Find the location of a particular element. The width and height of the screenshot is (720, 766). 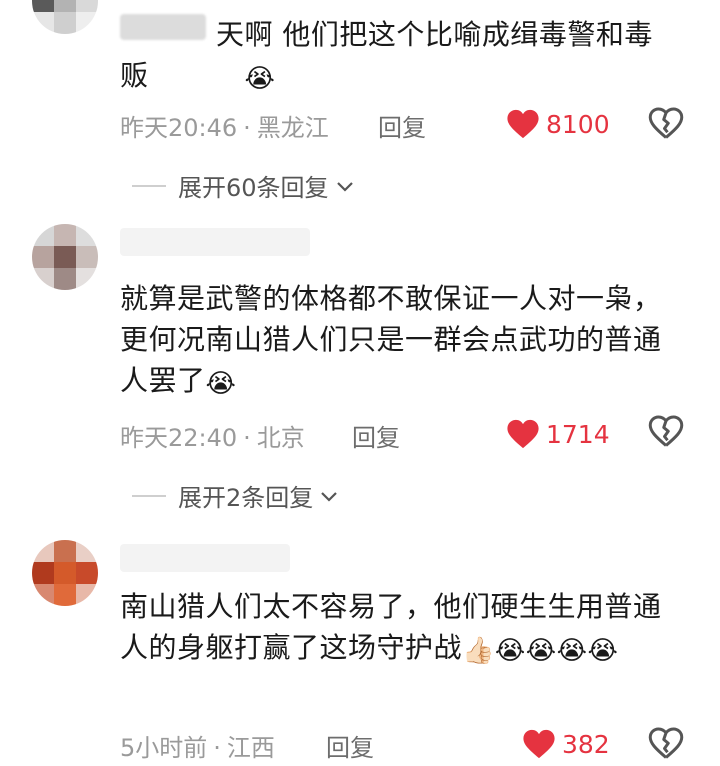

location: 北京 is located at coordinates (280, 438).